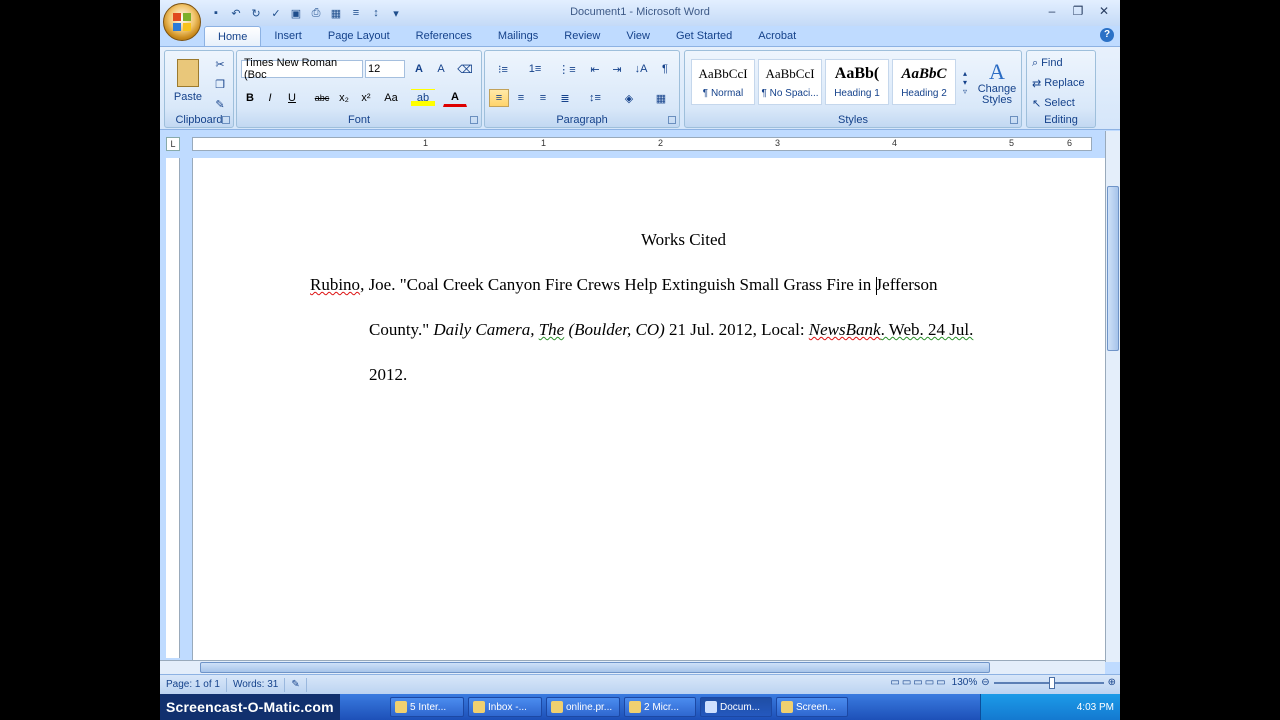 This screenshot has width=1280, height=720. I want to click on replace-label: Replace, so click(1064, 83).